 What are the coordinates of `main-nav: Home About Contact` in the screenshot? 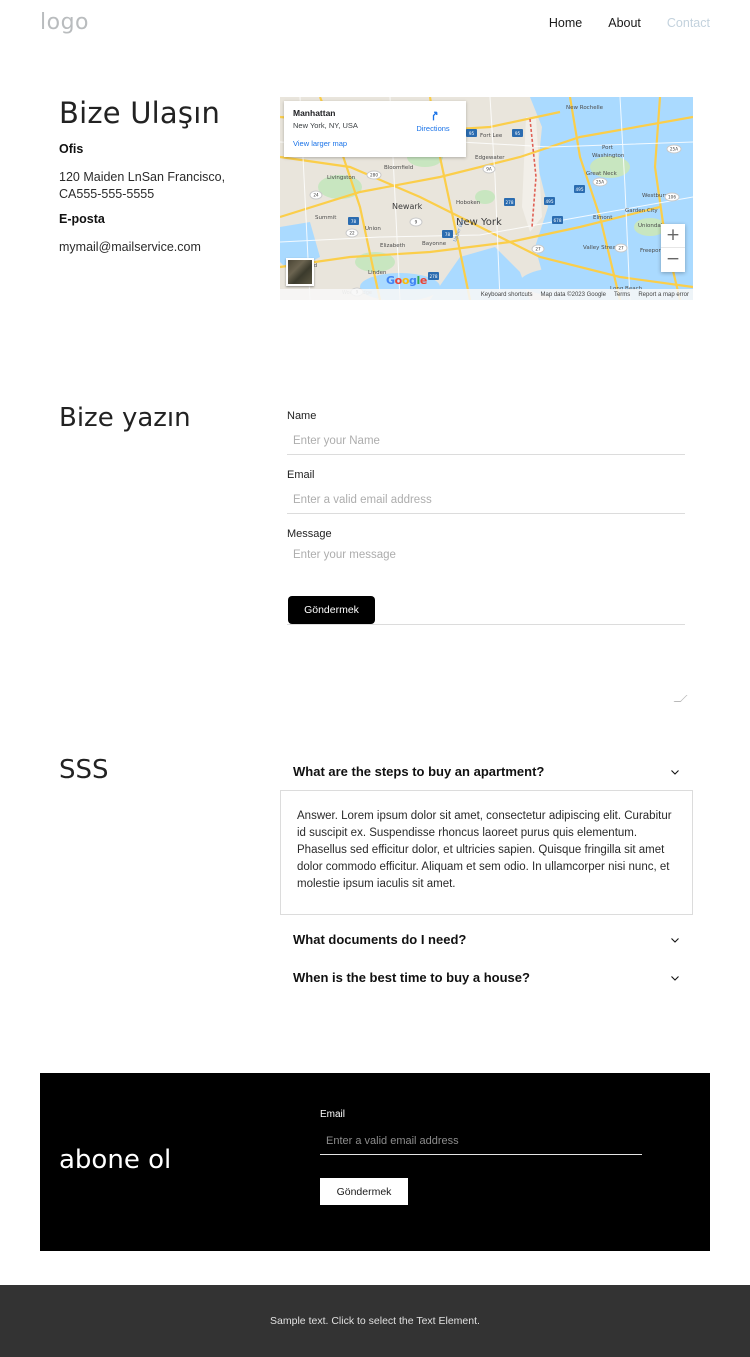 It's located at (629, 23).